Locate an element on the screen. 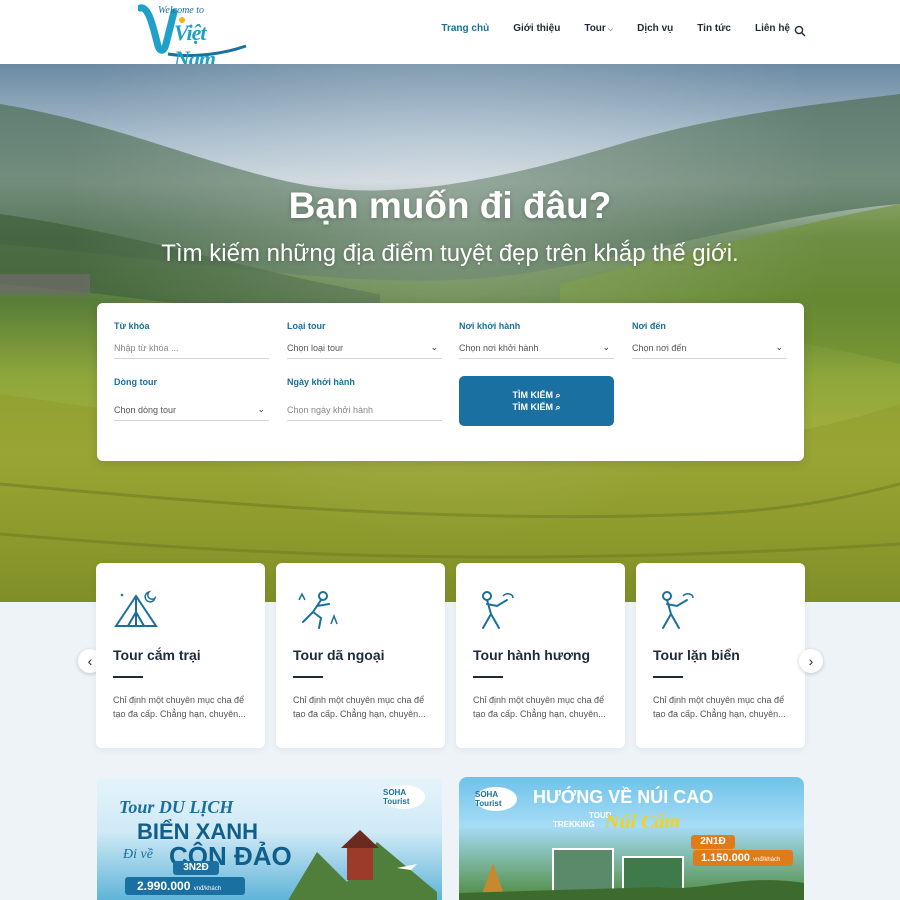  banner-line-1: Tour DU LỊCH is located at coordinates (176, 807).